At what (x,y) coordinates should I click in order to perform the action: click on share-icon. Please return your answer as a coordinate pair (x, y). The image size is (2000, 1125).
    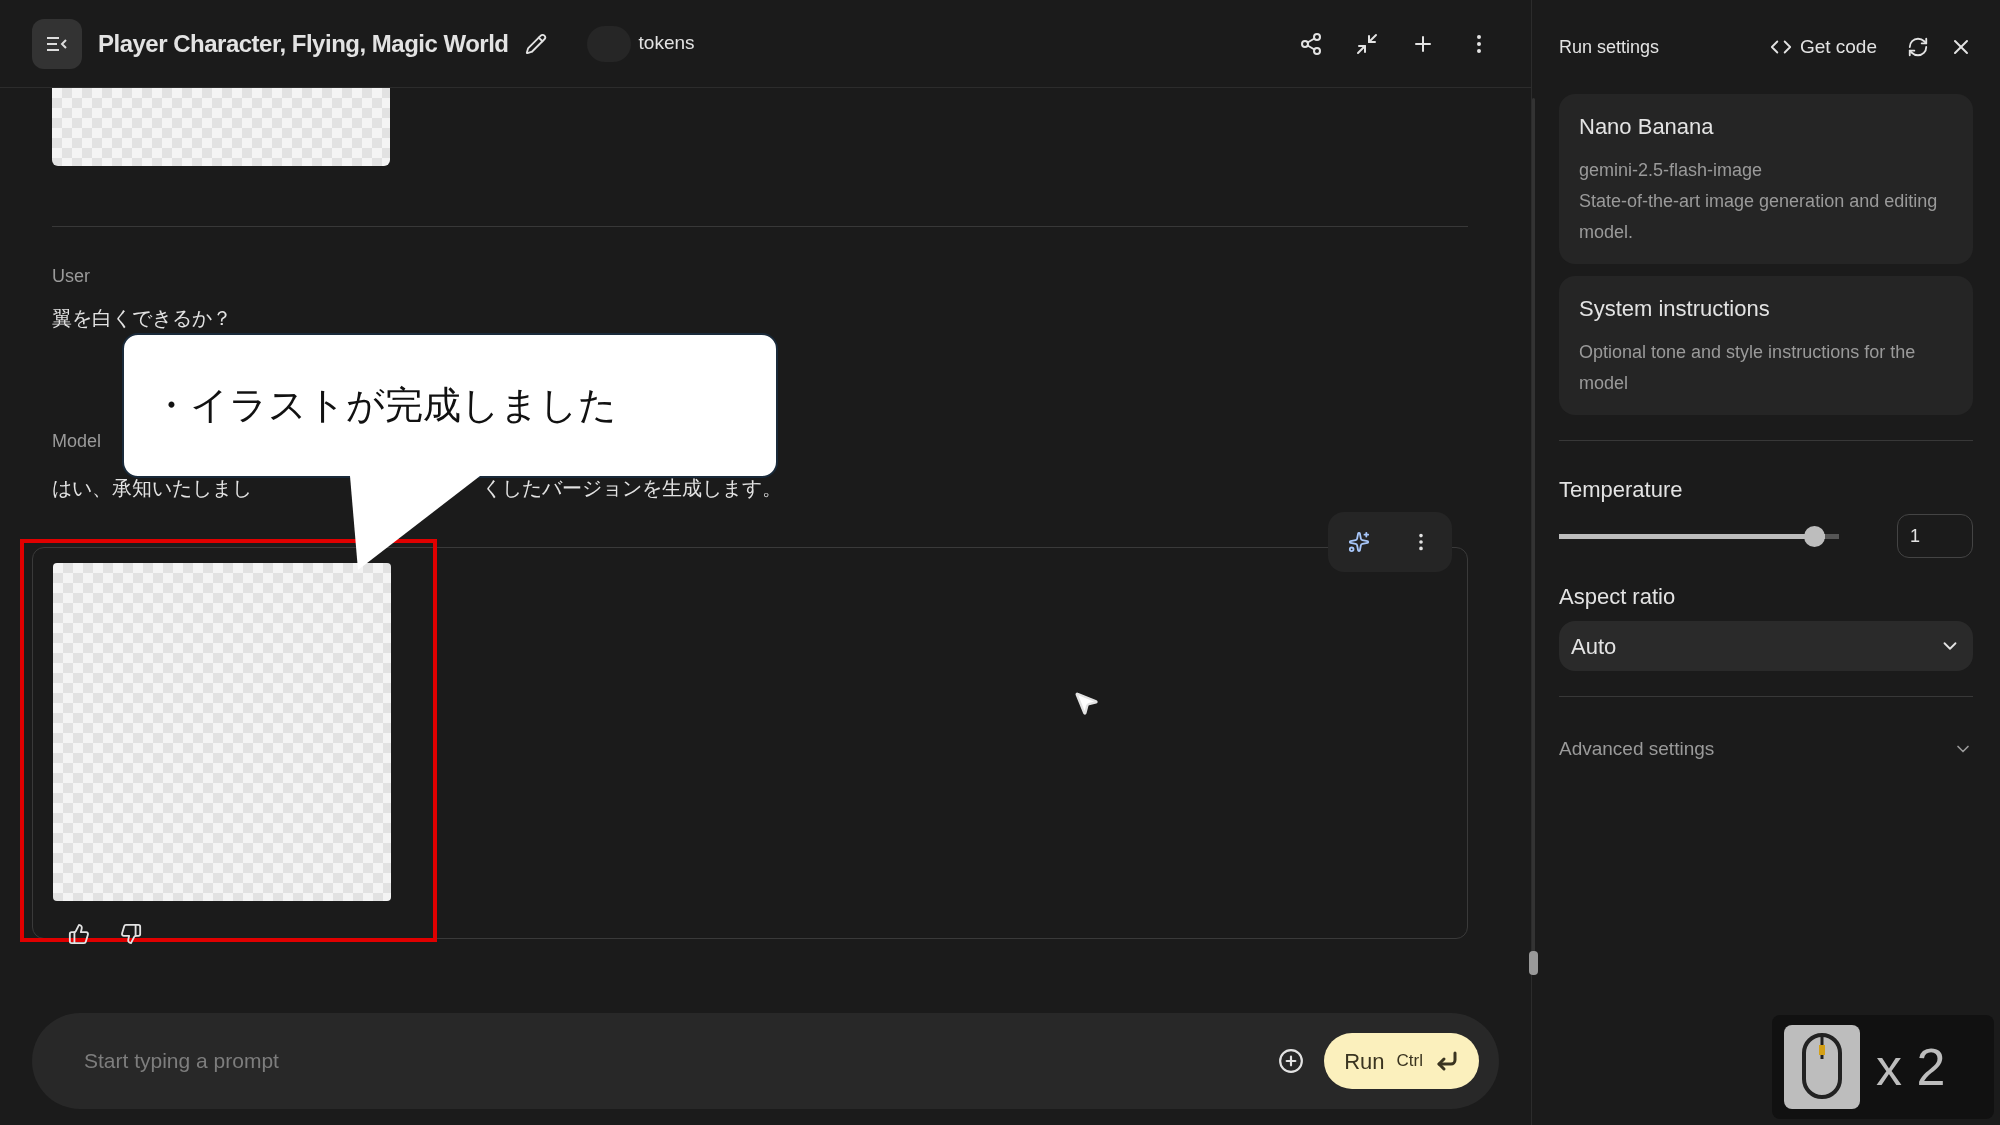
    Looking at the image, I should click on (1311, 43).